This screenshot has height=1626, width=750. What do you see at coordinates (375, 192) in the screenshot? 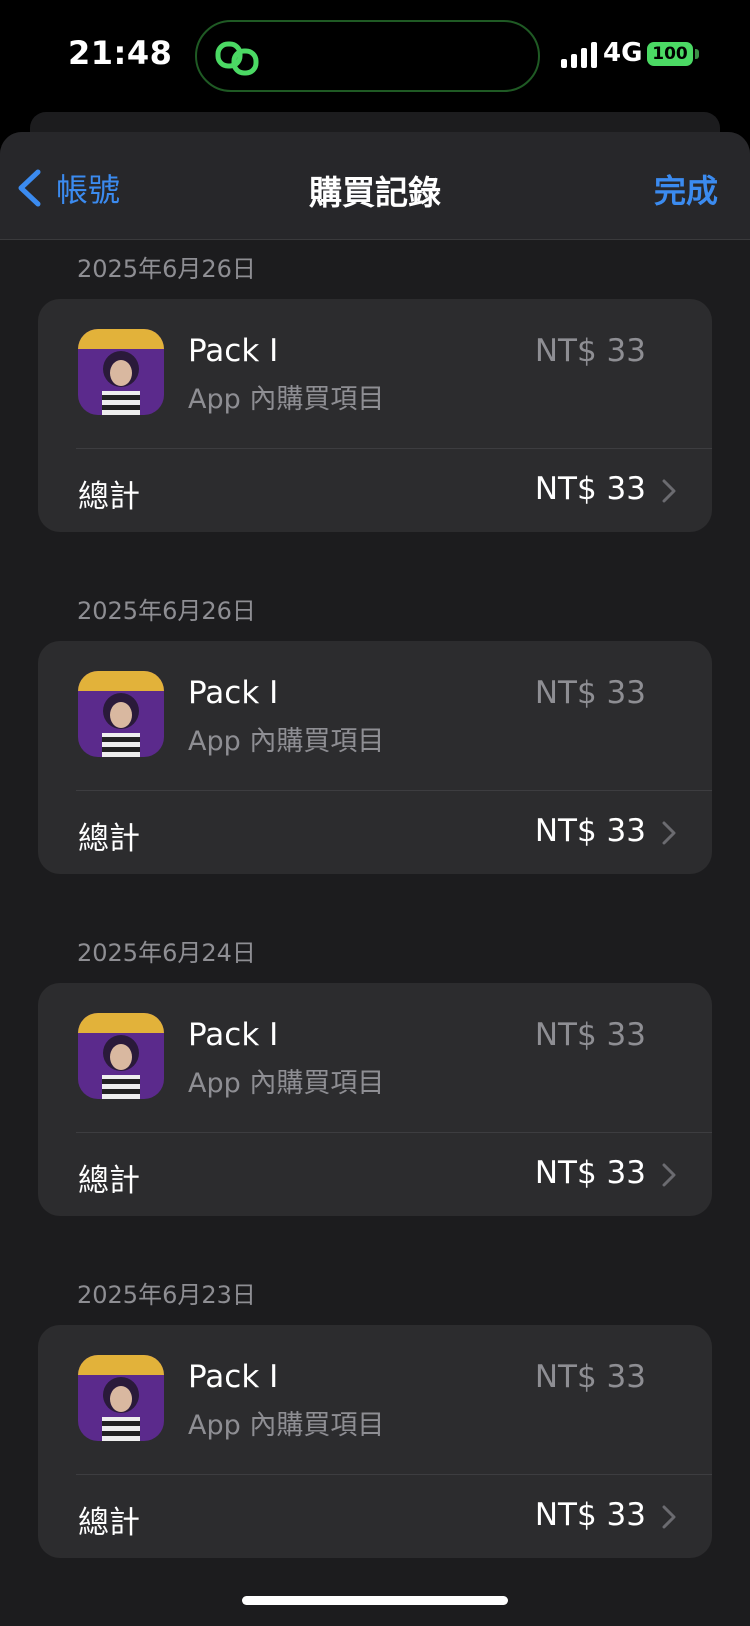
I see `page-title: 購買記錄` at bounding box center [375, 192].